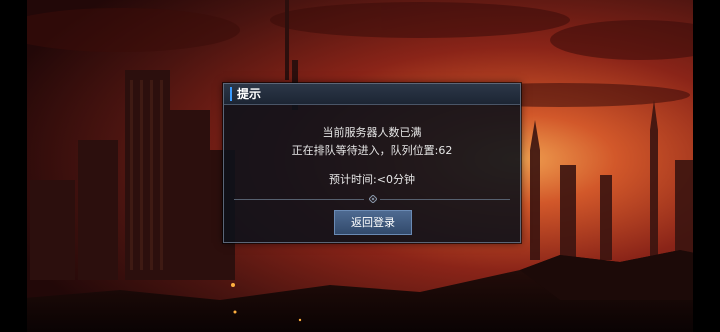 Image resolution: width=720 pixels, height=332 pixels. What do you see at coordinates (13, 166) in the screenshot?
I see `left-edge-bar` at bounding box center [13, 166].